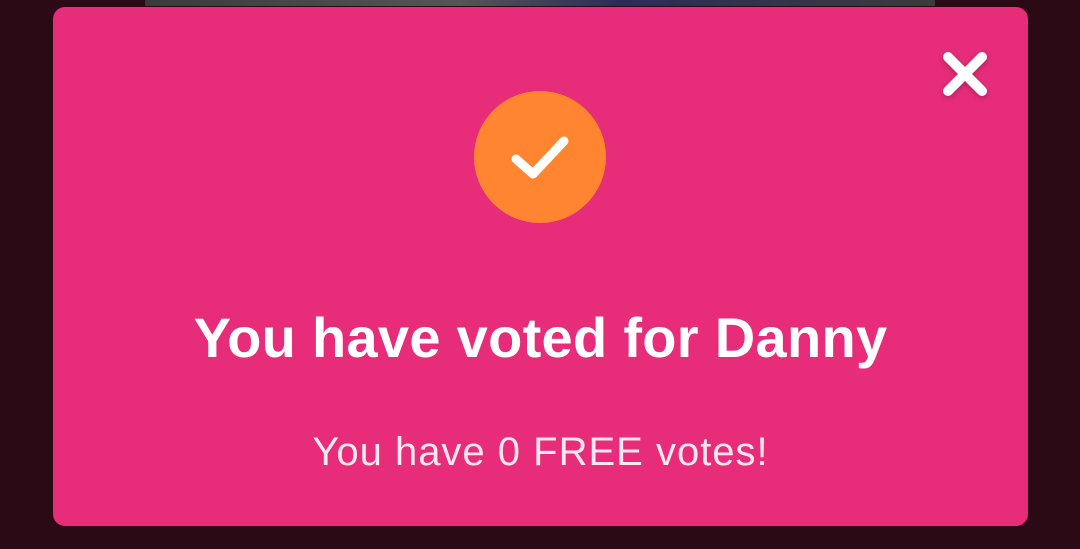 This screenshot has height=549, width=1080. What do you see at coordinates (540, 337) in the screenshot?
I see `dialog-title: You have voted for Danny` at bounding box center [540, 337].